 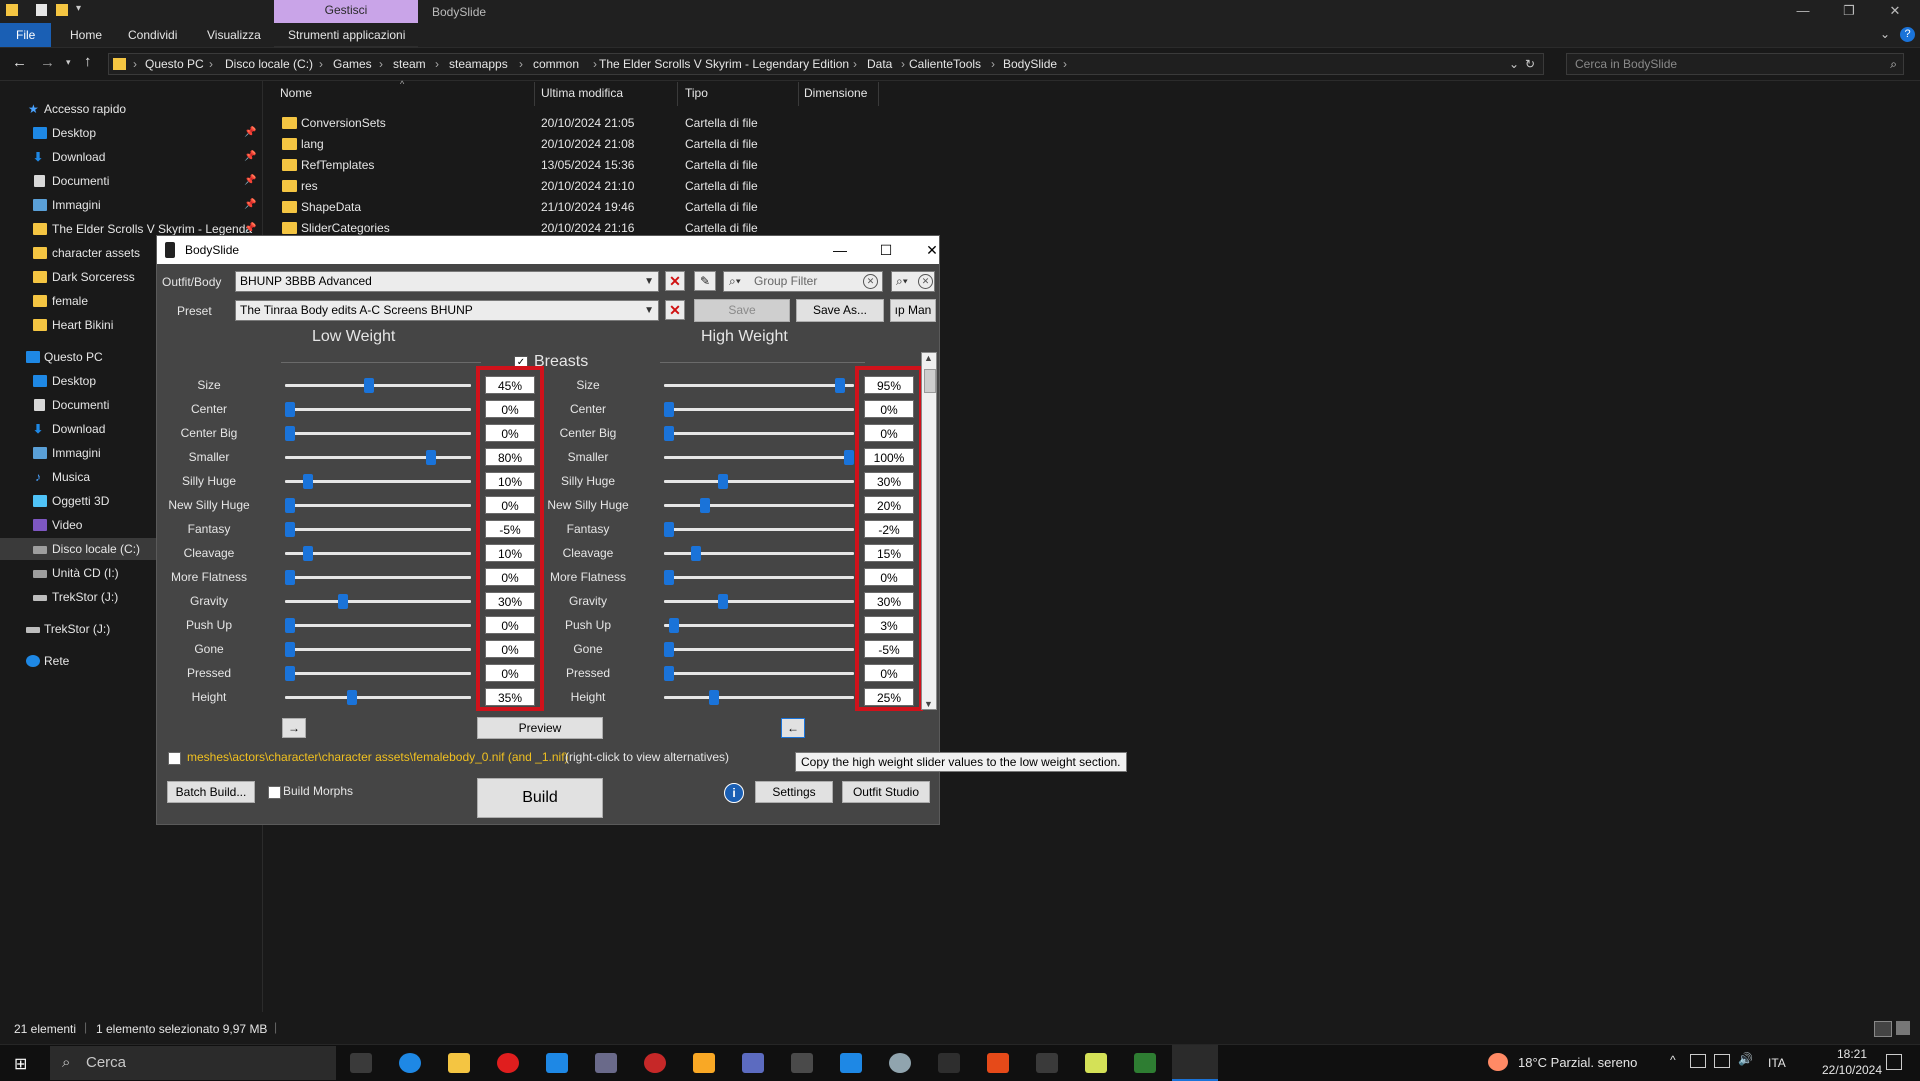 What do you see at coordinates (925, 281) in the screenshot?
I see `clear-icon: ✕` at bounding box center [925, 281].